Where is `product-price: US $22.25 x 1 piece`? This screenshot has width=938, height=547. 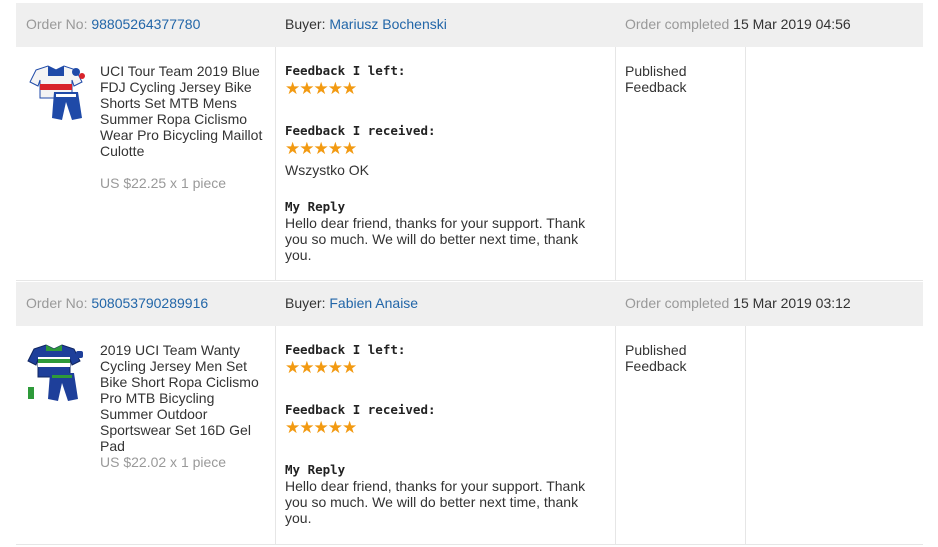
product-price: US $22.25 x 1 piece is located at coordinates (163, 183).